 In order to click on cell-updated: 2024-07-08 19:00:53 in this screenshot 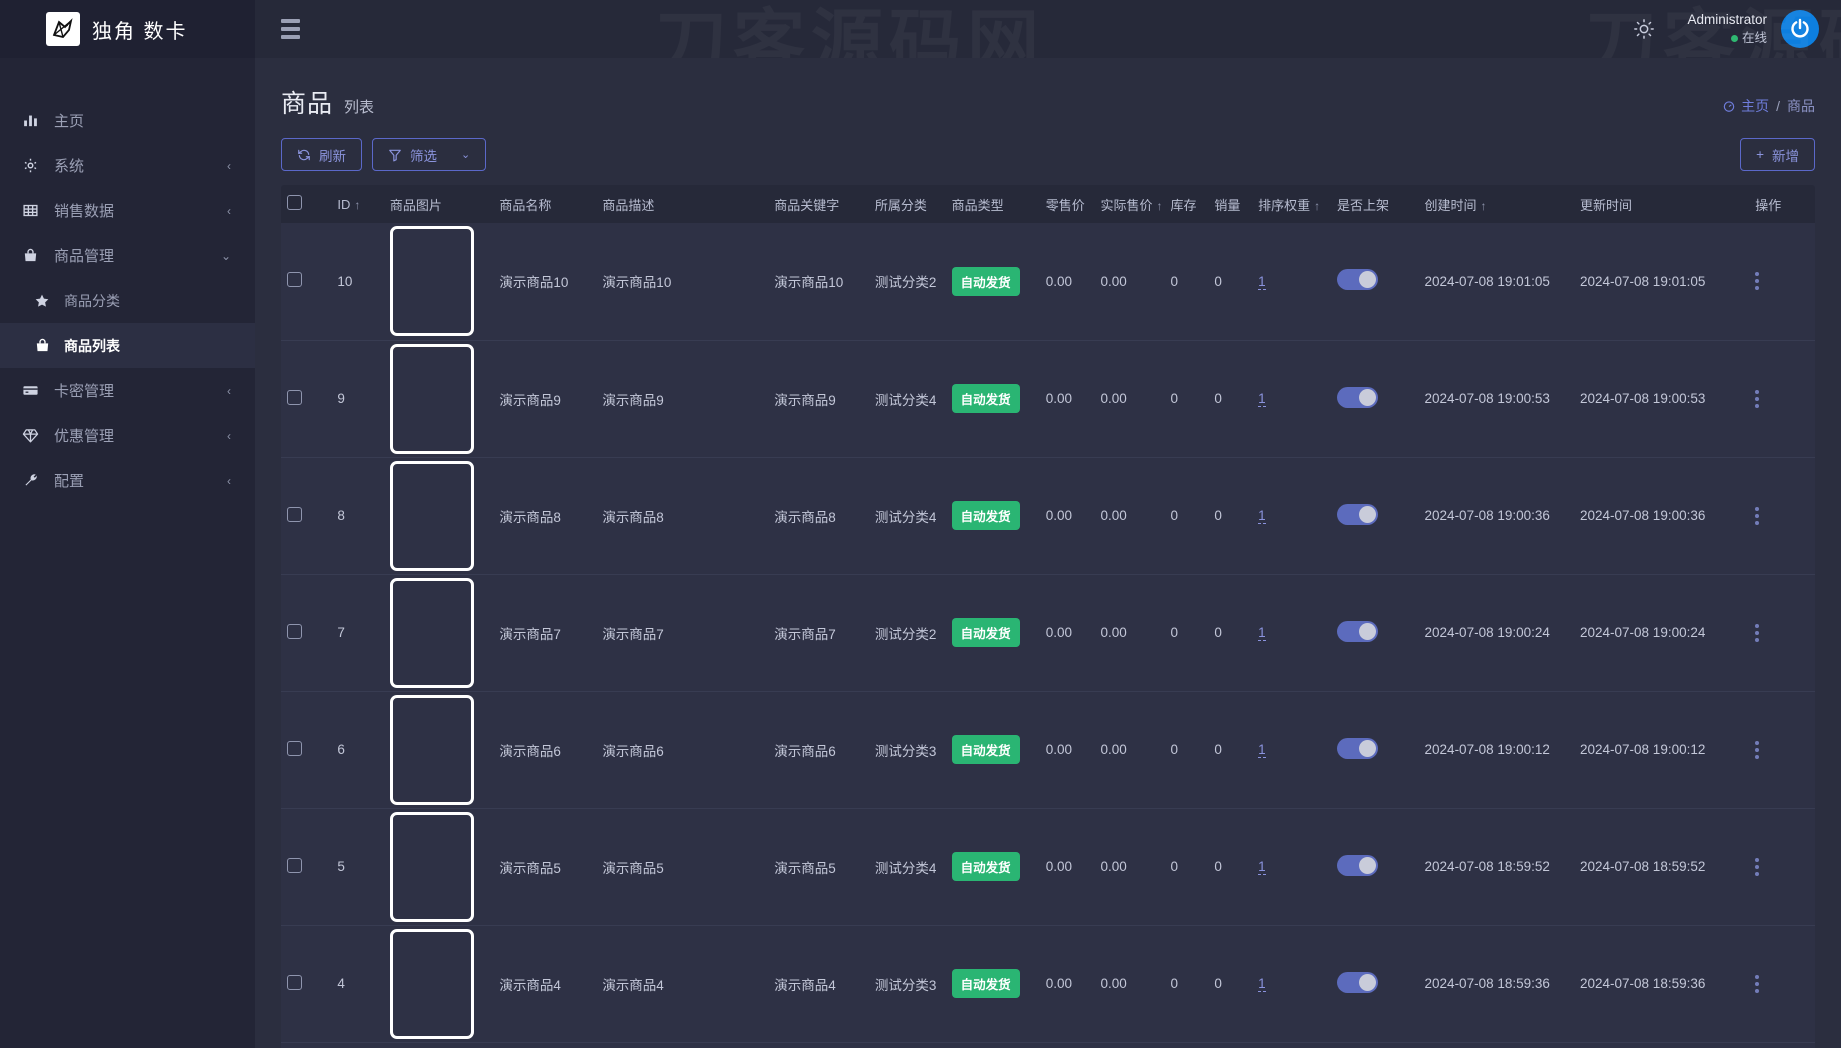, I will do `click(1643, 398)`.